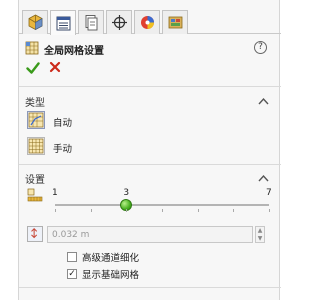  I want to click on advanced-channel-refinement-checkbox, so click(72, 257).